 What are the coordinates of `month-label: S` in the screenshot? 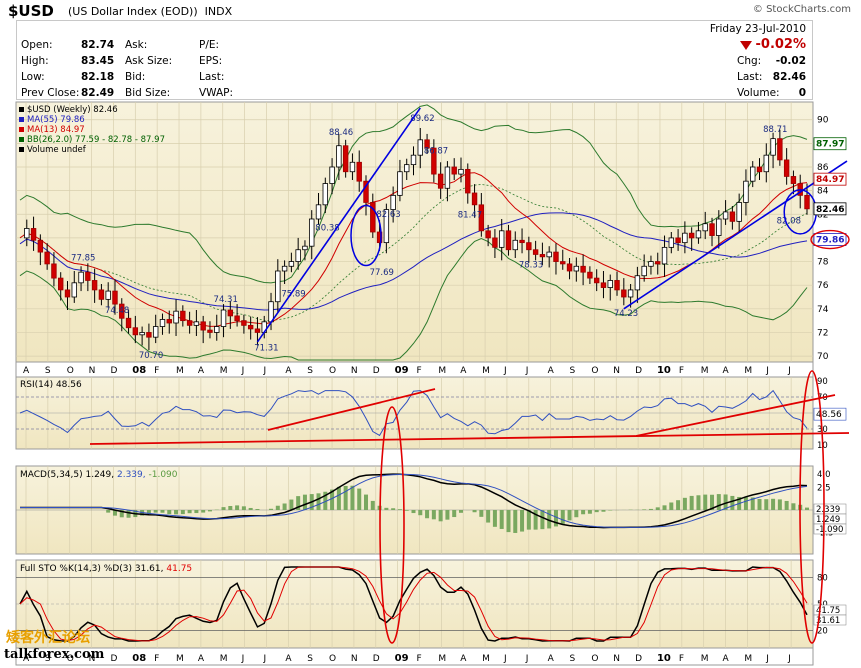 It's located at (573, 371).